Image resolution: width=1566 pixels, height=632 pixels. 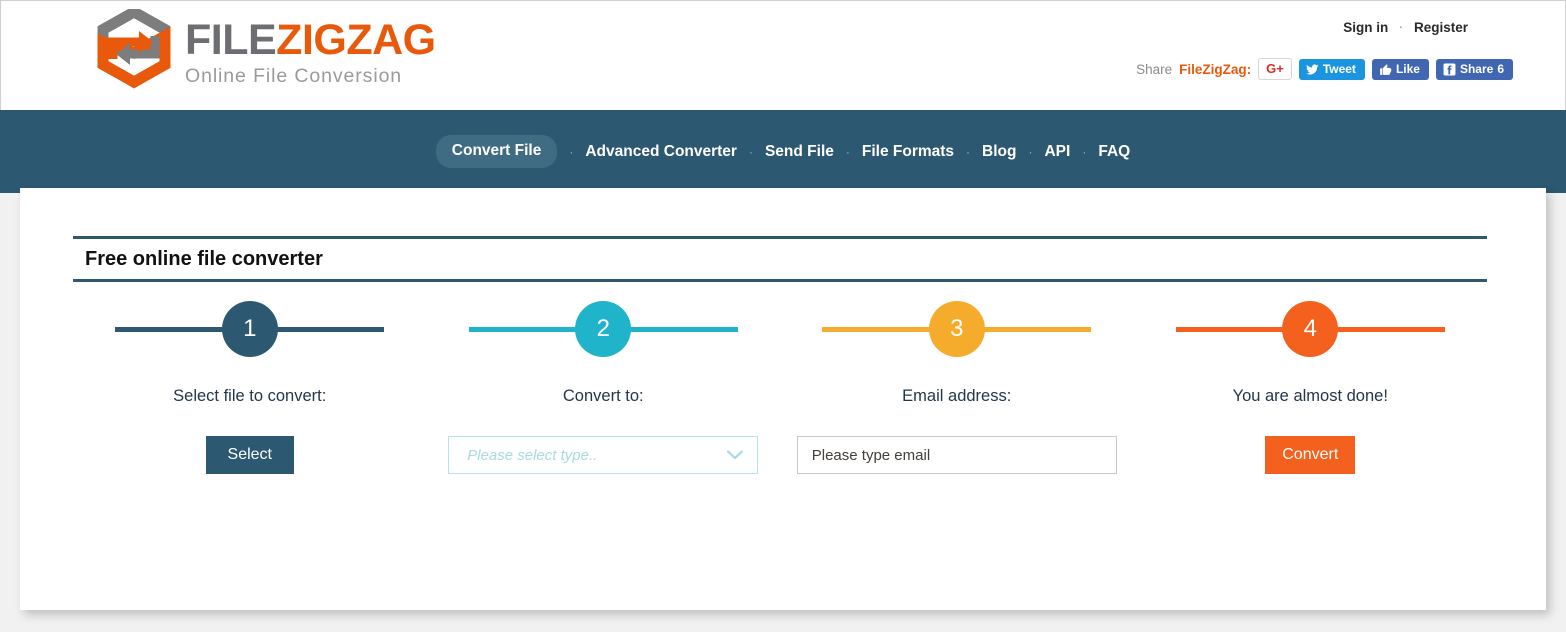 I want to click on step-4: 4 You are almost done! Convert, so click(x=1311, y=387).